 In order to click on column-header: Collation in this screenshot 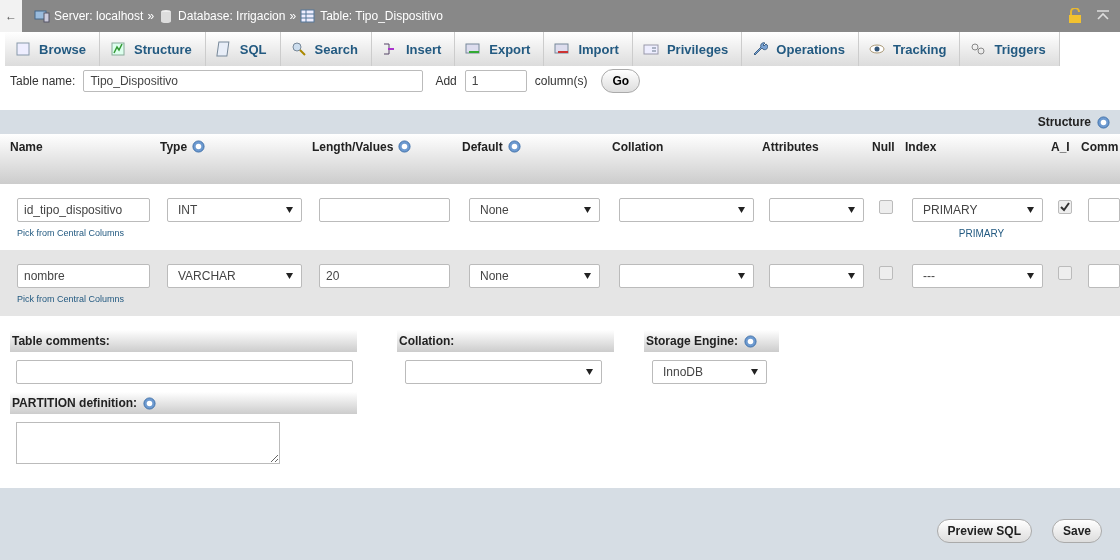, I will do `click(638, 148)`.